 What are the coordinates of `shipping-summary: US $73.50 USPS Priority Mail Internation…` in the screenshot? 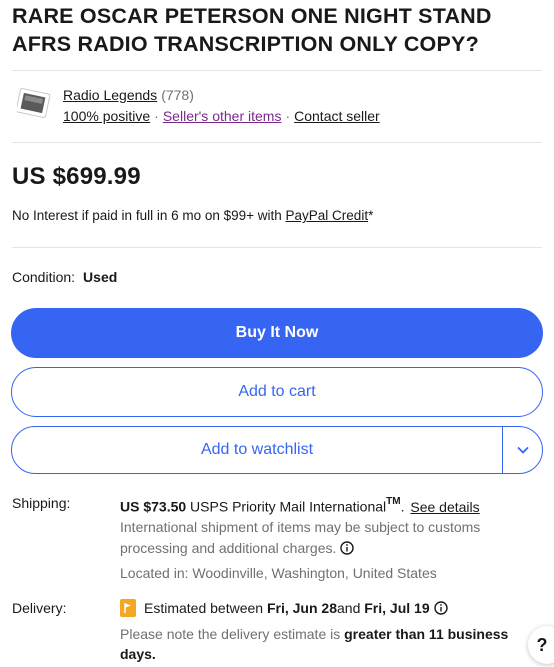 It's located at (330, 505).